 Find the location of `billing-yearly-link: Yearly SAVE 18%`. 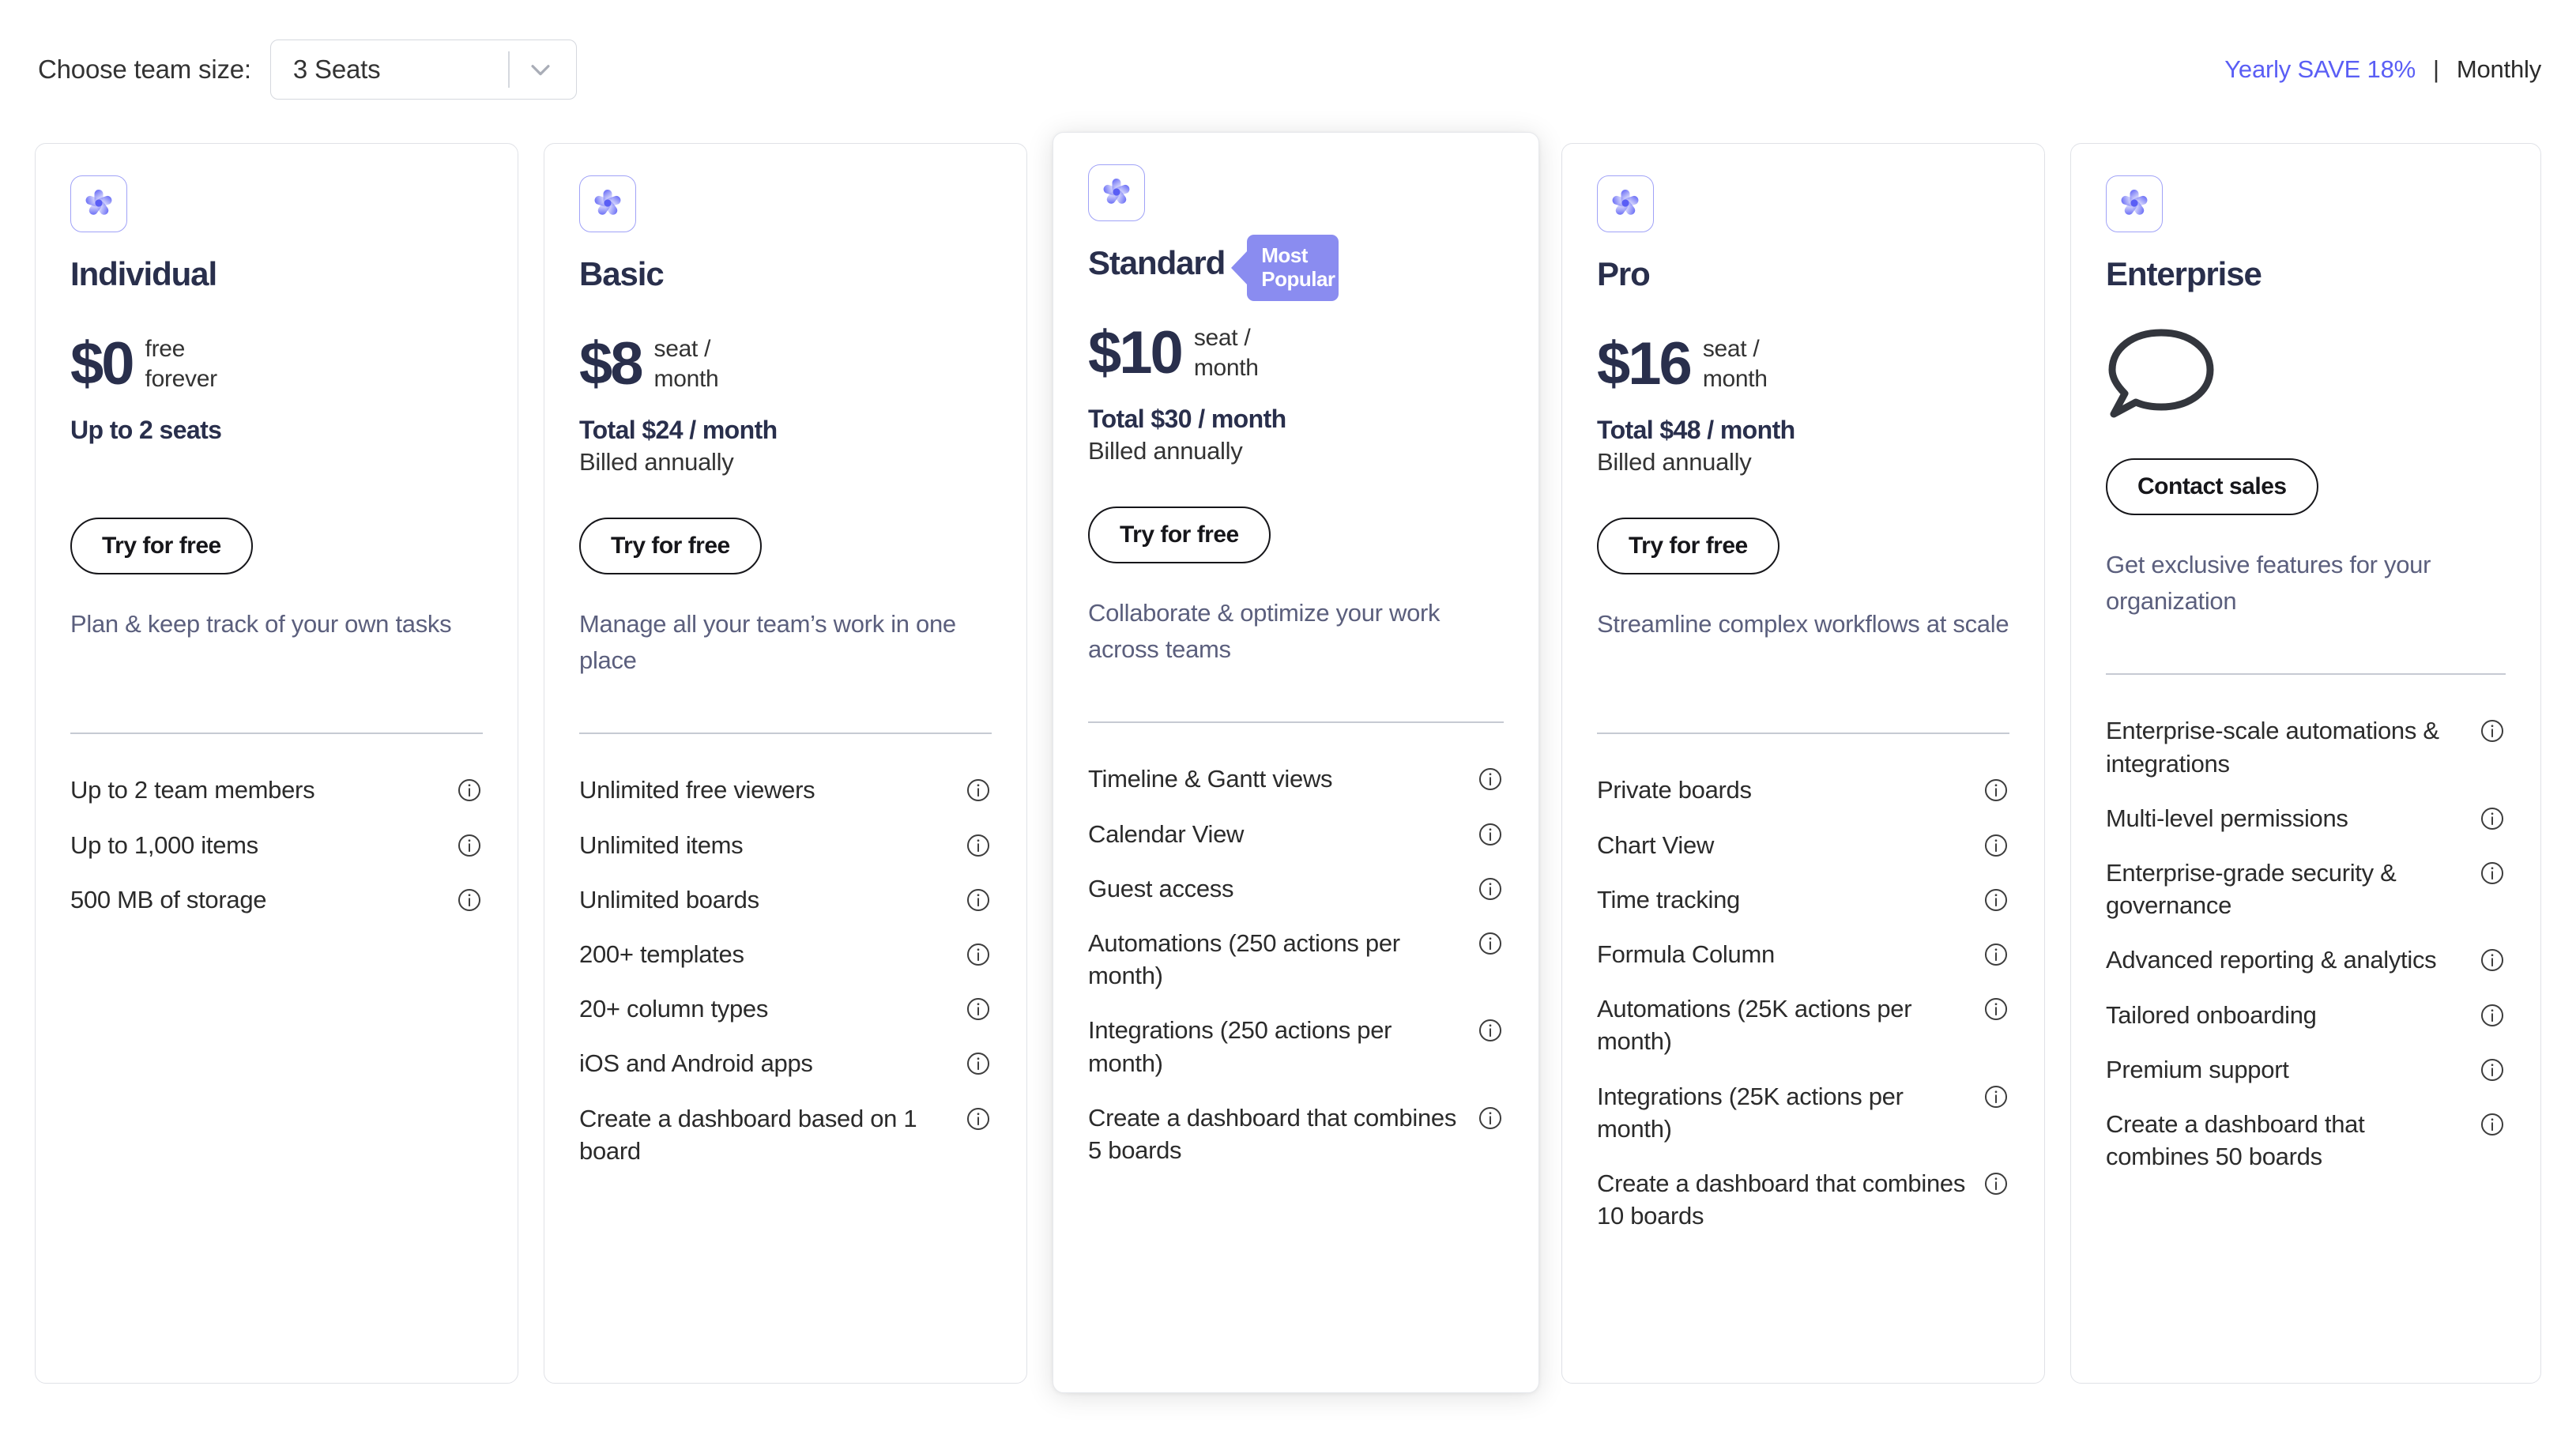

billing-yearly-link: Yearly SAVE 18% is located at coordinates (2320, 69).